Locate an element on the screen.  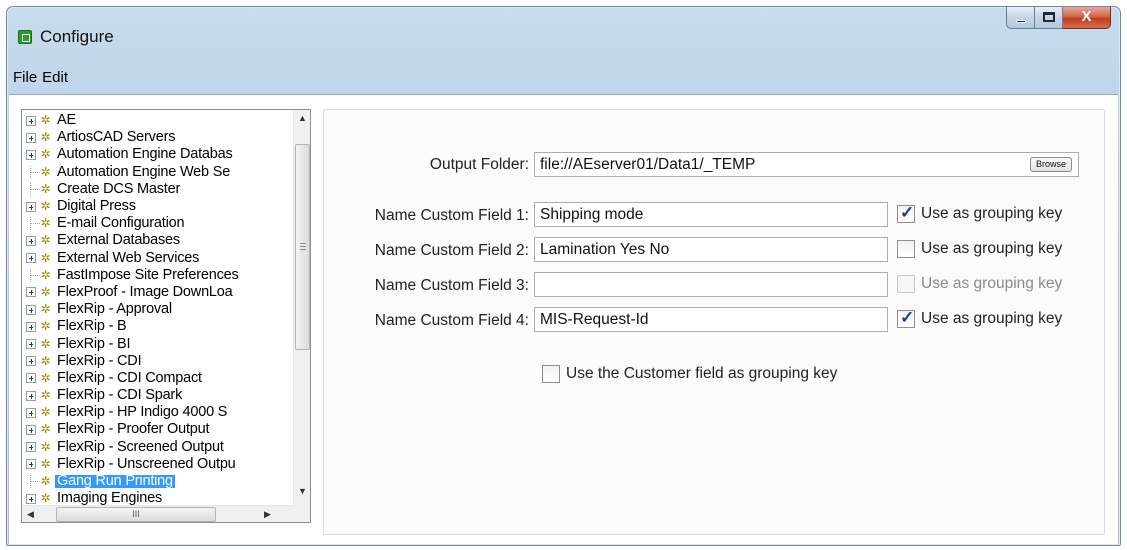
custom-field-4-input: MIS-Request-Id is located at coordinates (711, 319).